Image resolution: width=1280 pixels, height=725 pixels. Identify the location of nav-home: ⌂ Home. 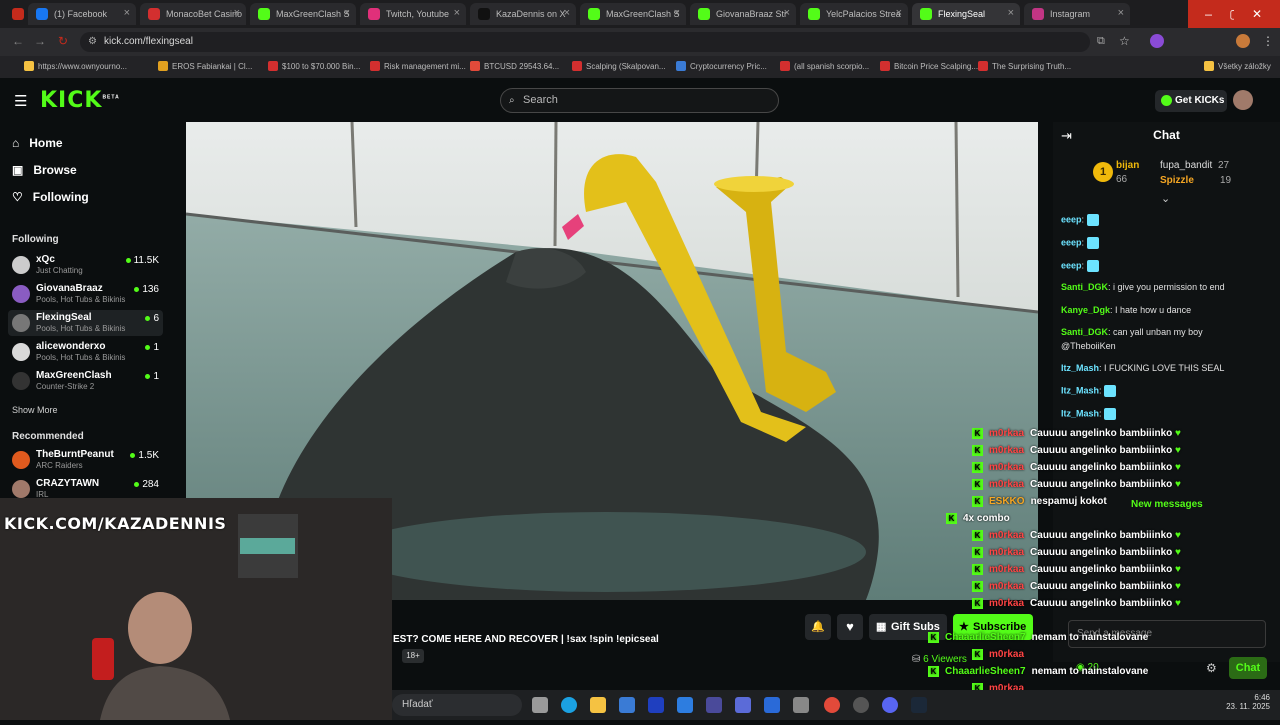
(37, 143).